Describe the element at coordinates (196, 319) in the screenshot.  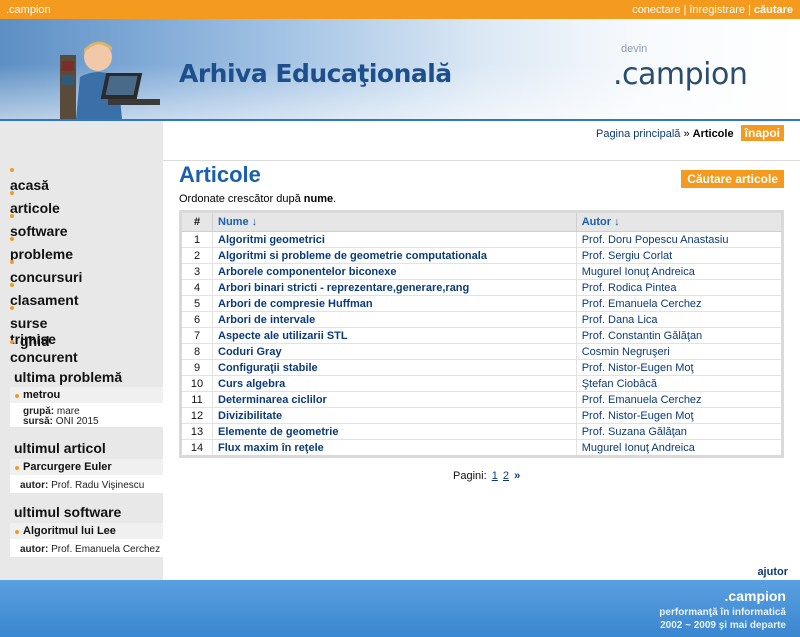
I see `row-number: 6` at that location.